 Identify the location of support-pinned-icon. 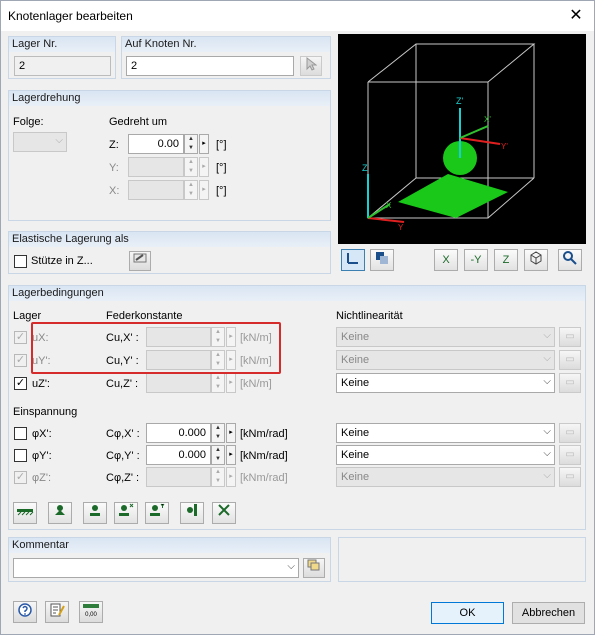
(95, 510).